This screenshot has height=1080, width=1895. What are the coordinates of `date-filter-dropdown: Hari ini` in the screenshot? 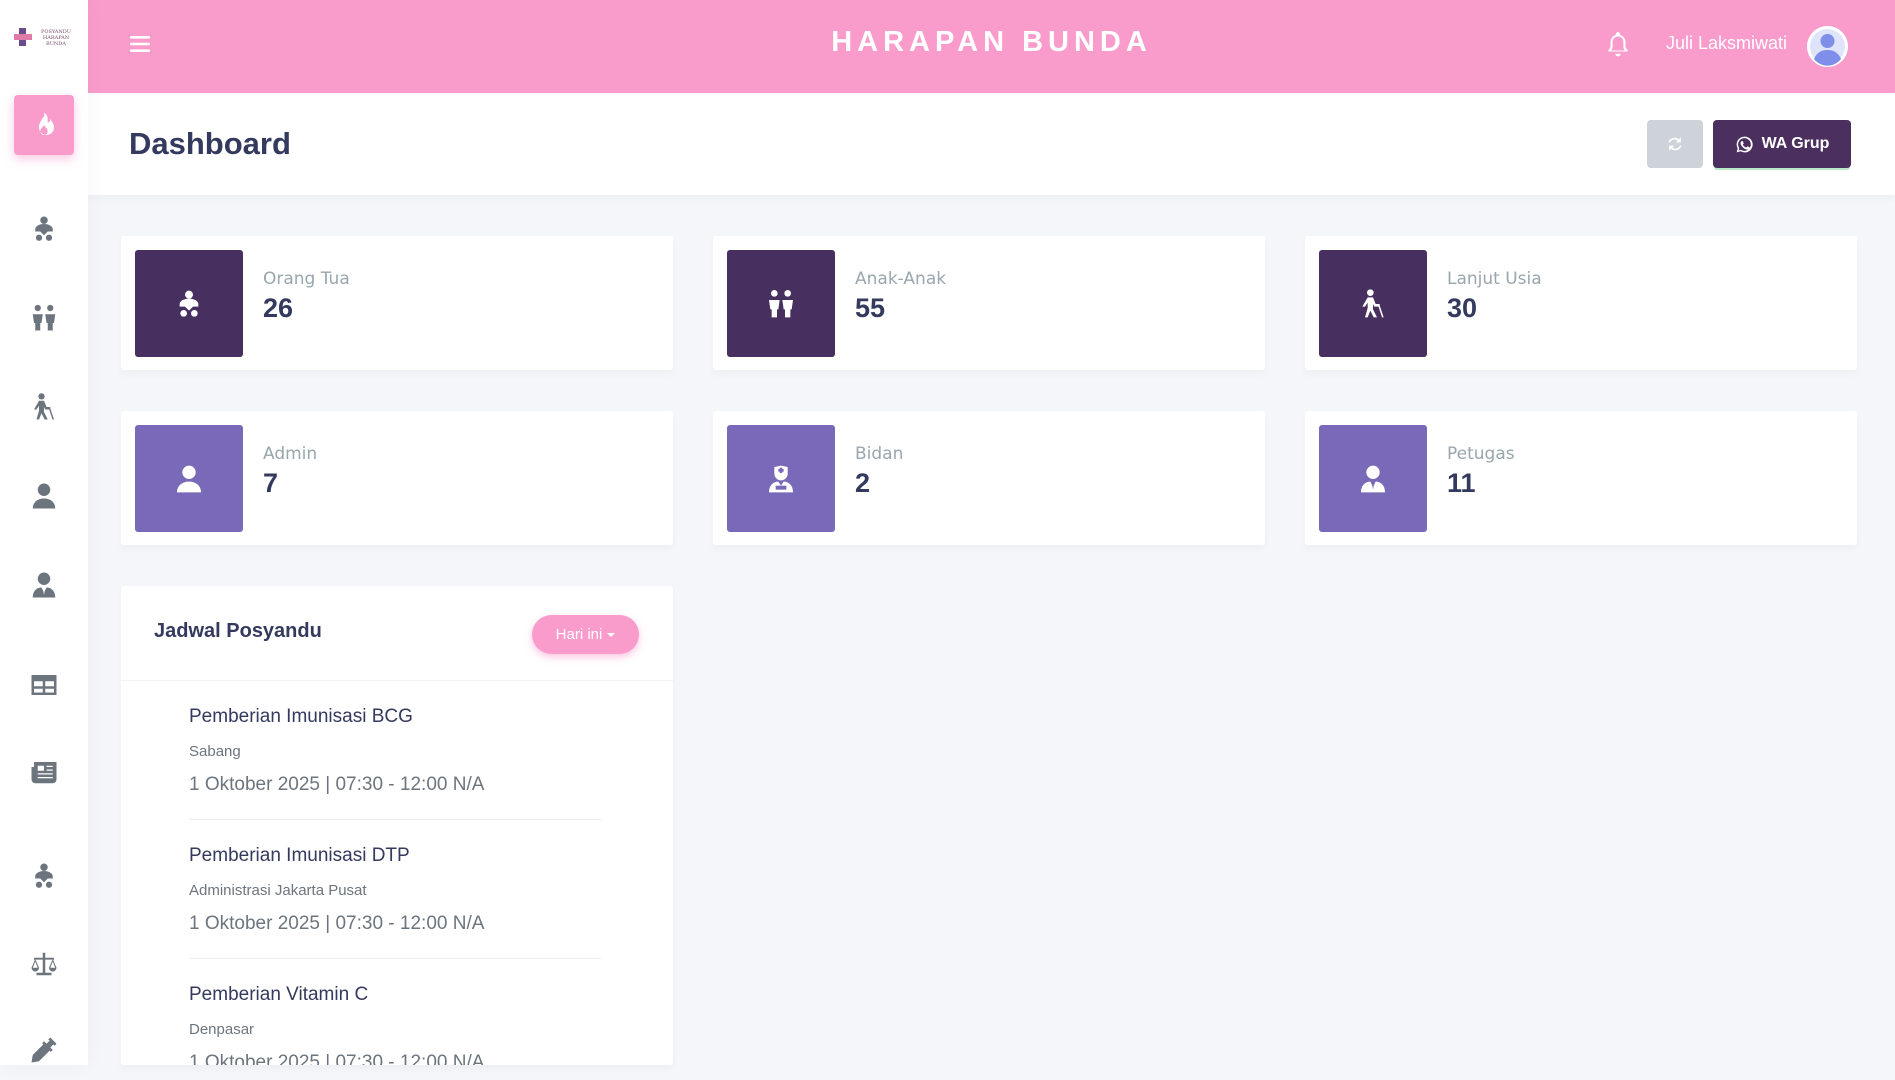 It's located at (585, 634).